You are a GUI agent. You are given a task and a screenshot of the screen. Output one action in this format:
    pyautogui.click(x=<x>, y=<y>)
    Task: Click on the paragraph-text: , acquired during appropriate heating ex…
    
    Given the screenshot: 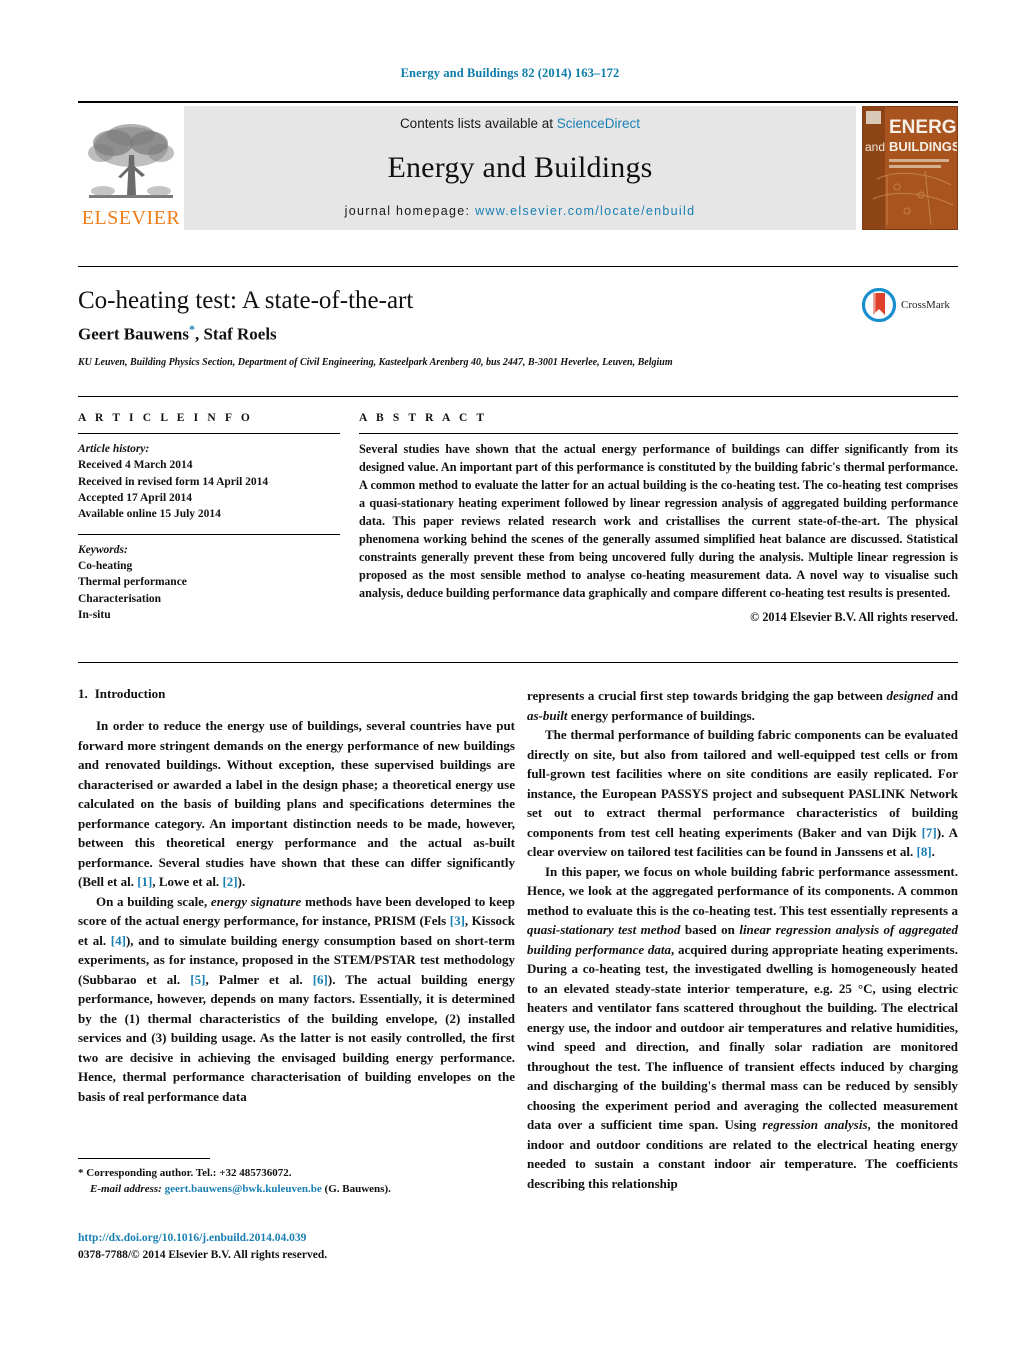 What is the action you would take?
    pyautogui.click(x=742, y=1037)
    